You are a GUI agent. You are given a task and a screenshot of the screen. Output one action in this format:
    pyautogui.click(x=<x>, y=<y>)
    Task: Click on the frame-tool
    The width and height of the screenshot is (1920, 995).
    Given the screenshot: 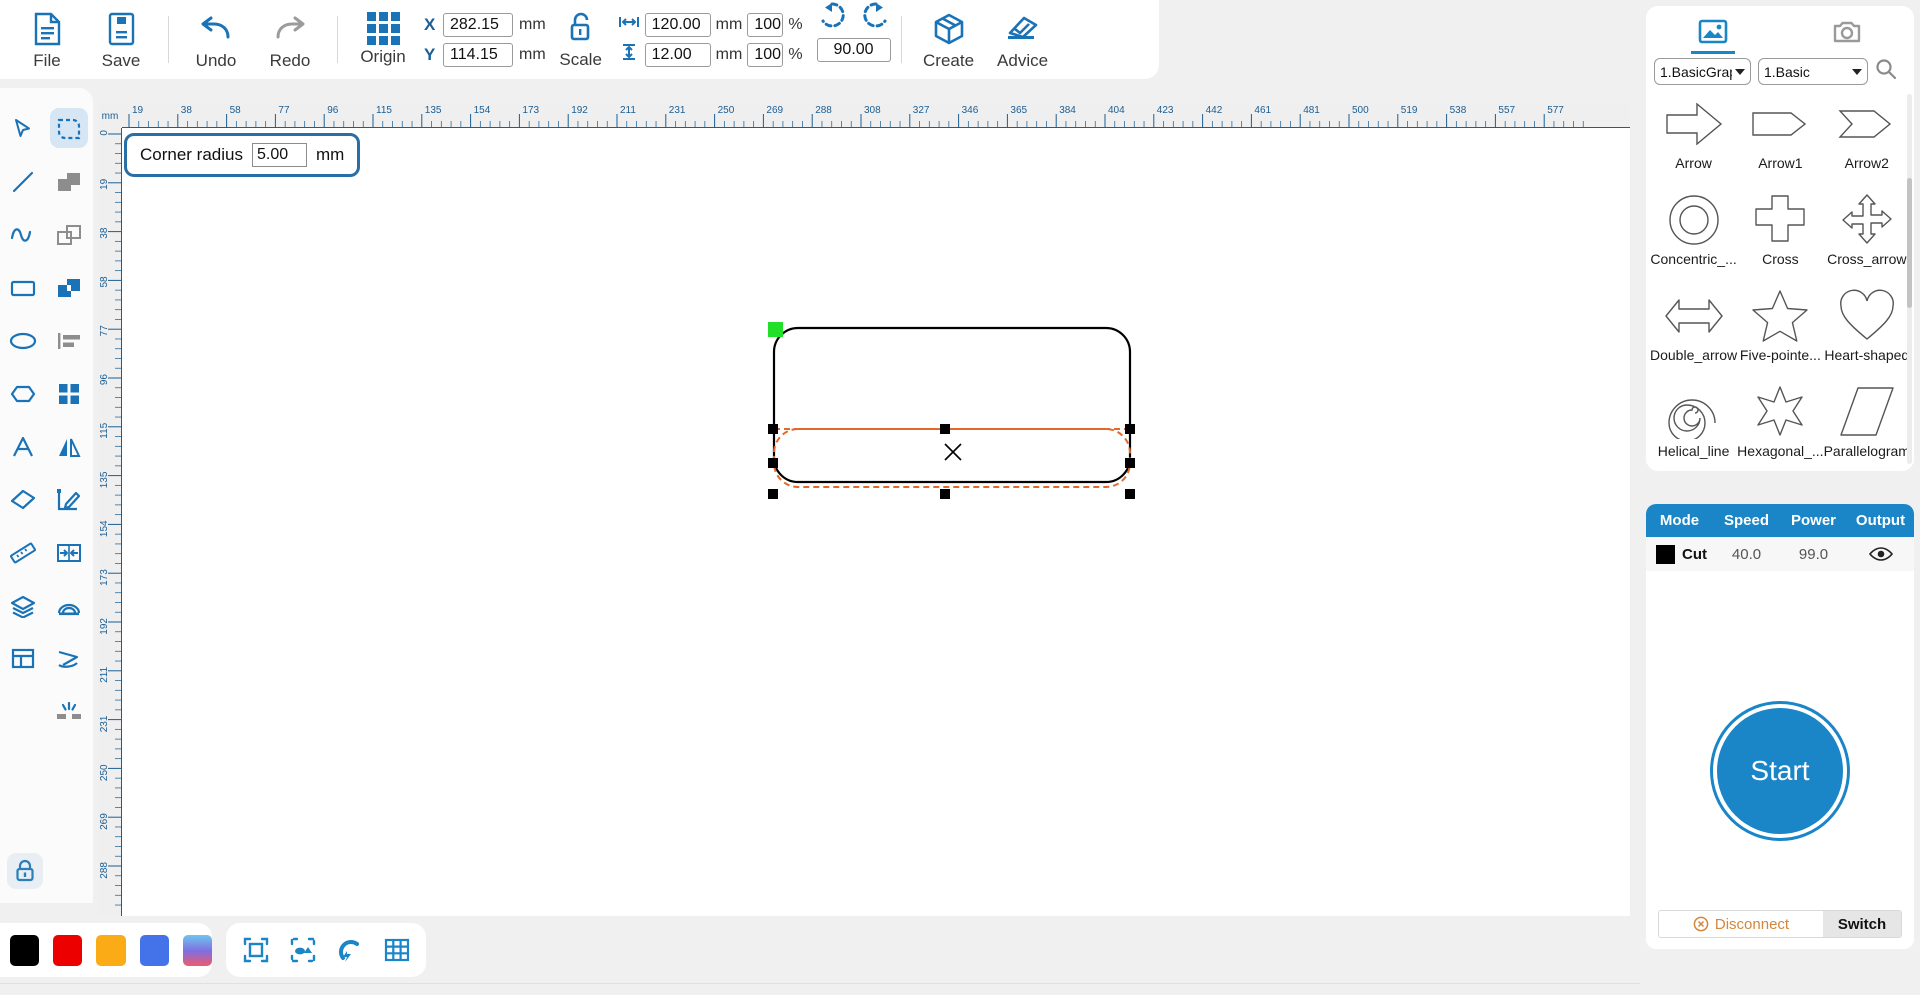 What is the action you would take?
    pyautogui.click(x=23, y=658)
    